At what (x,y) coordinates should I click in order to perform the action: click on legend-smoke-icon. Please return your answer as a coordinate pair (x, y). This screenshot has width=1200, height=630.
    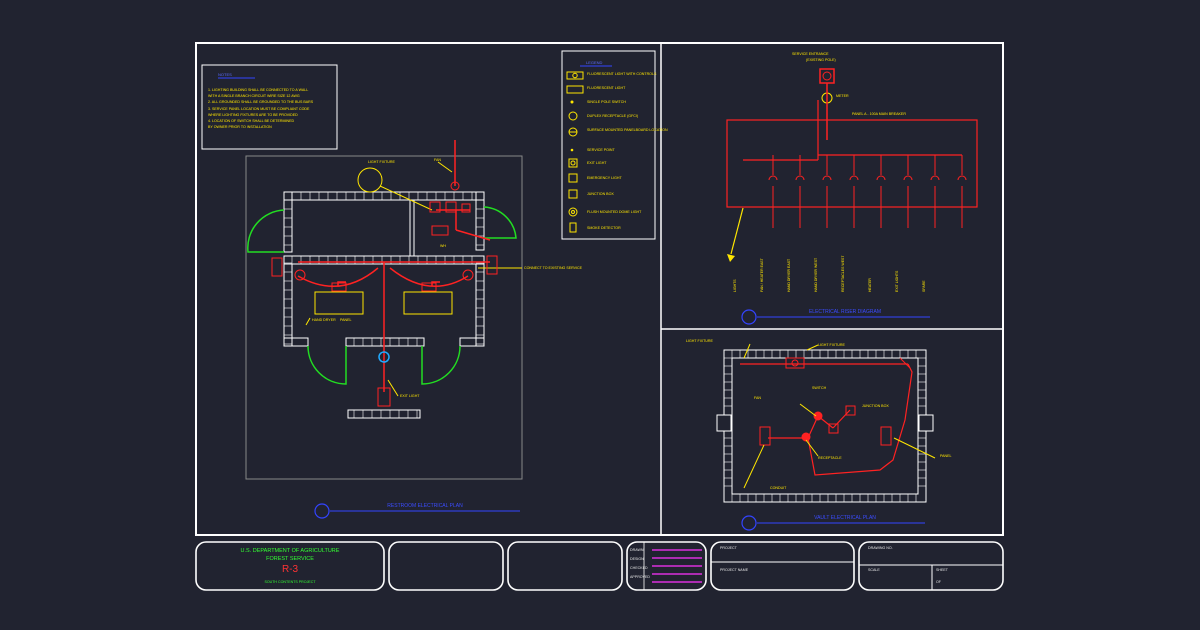
    Looking at the image, I should click on (573, 227).